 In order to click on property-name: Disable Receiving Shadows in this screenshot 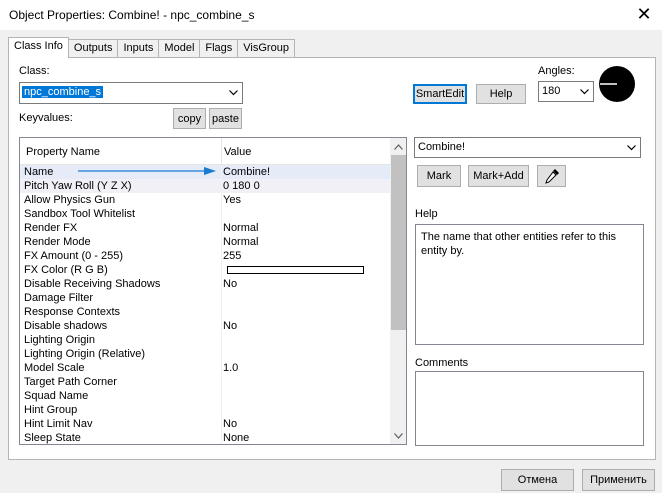, I will do `click(92, 284)`.